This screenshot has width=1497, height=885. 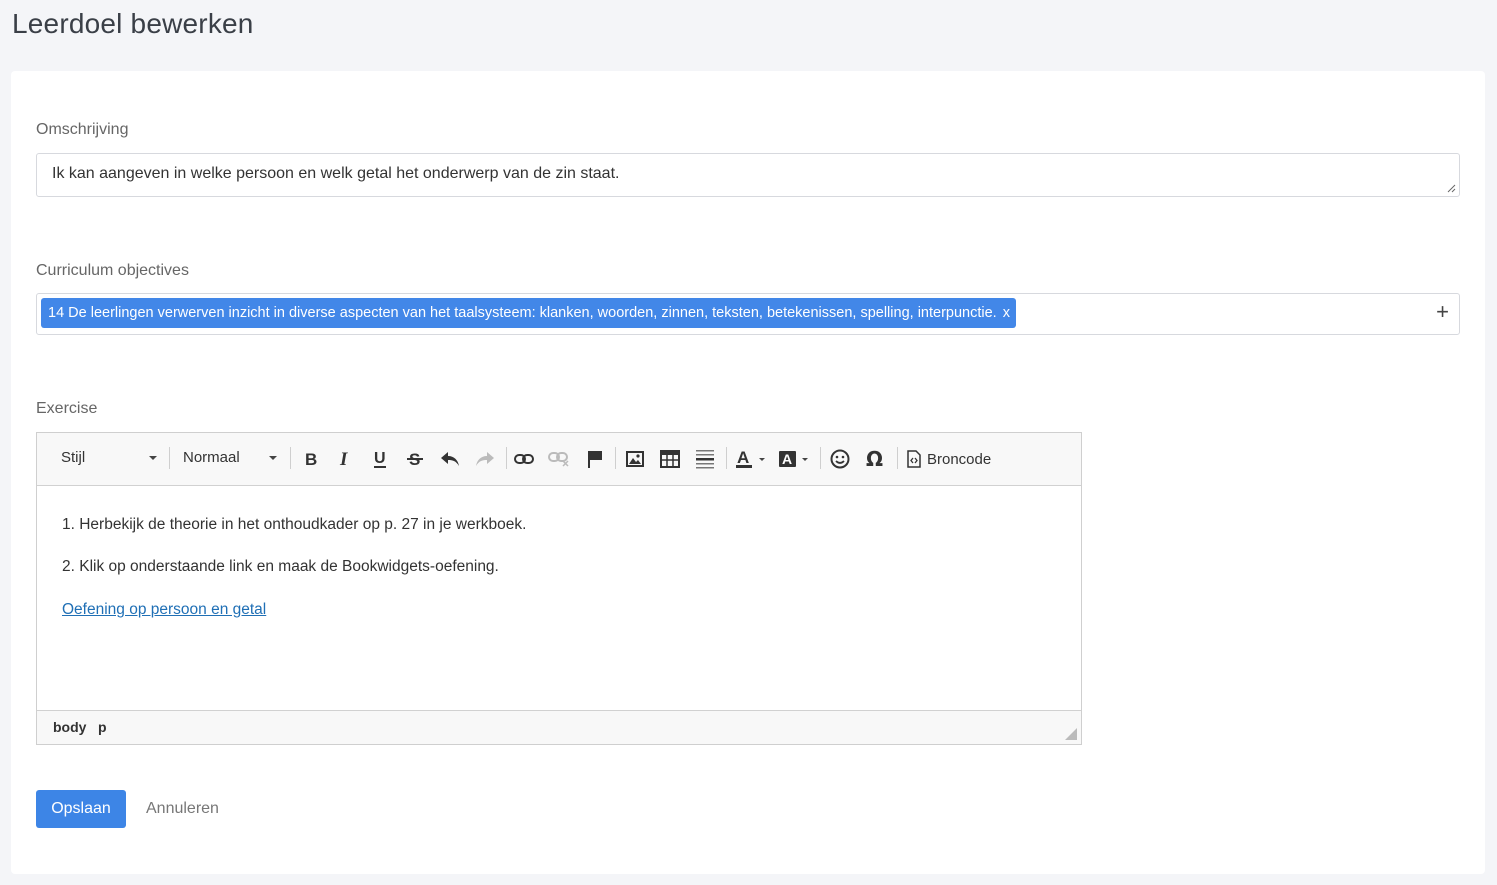 What do you see at coordinates (559, 727) in the screenshot?
I see `editor-statusbar: body p` at bounding box center [559, 727].